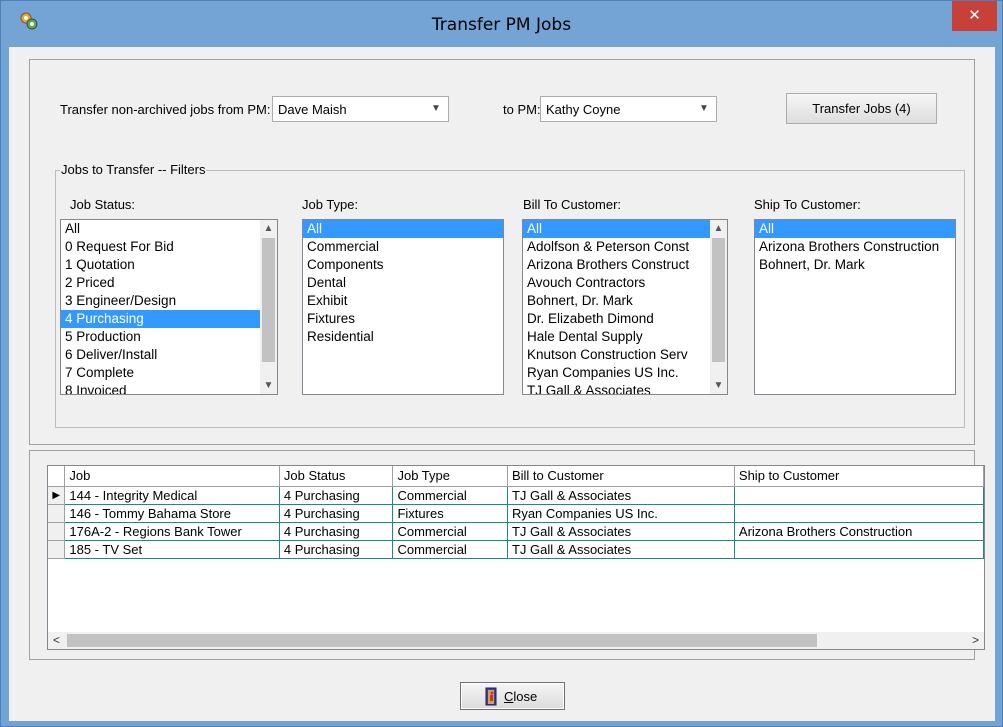 This screenshot has height=727, width=1003. I want to click on exit-door-icon, so click(491, 696).